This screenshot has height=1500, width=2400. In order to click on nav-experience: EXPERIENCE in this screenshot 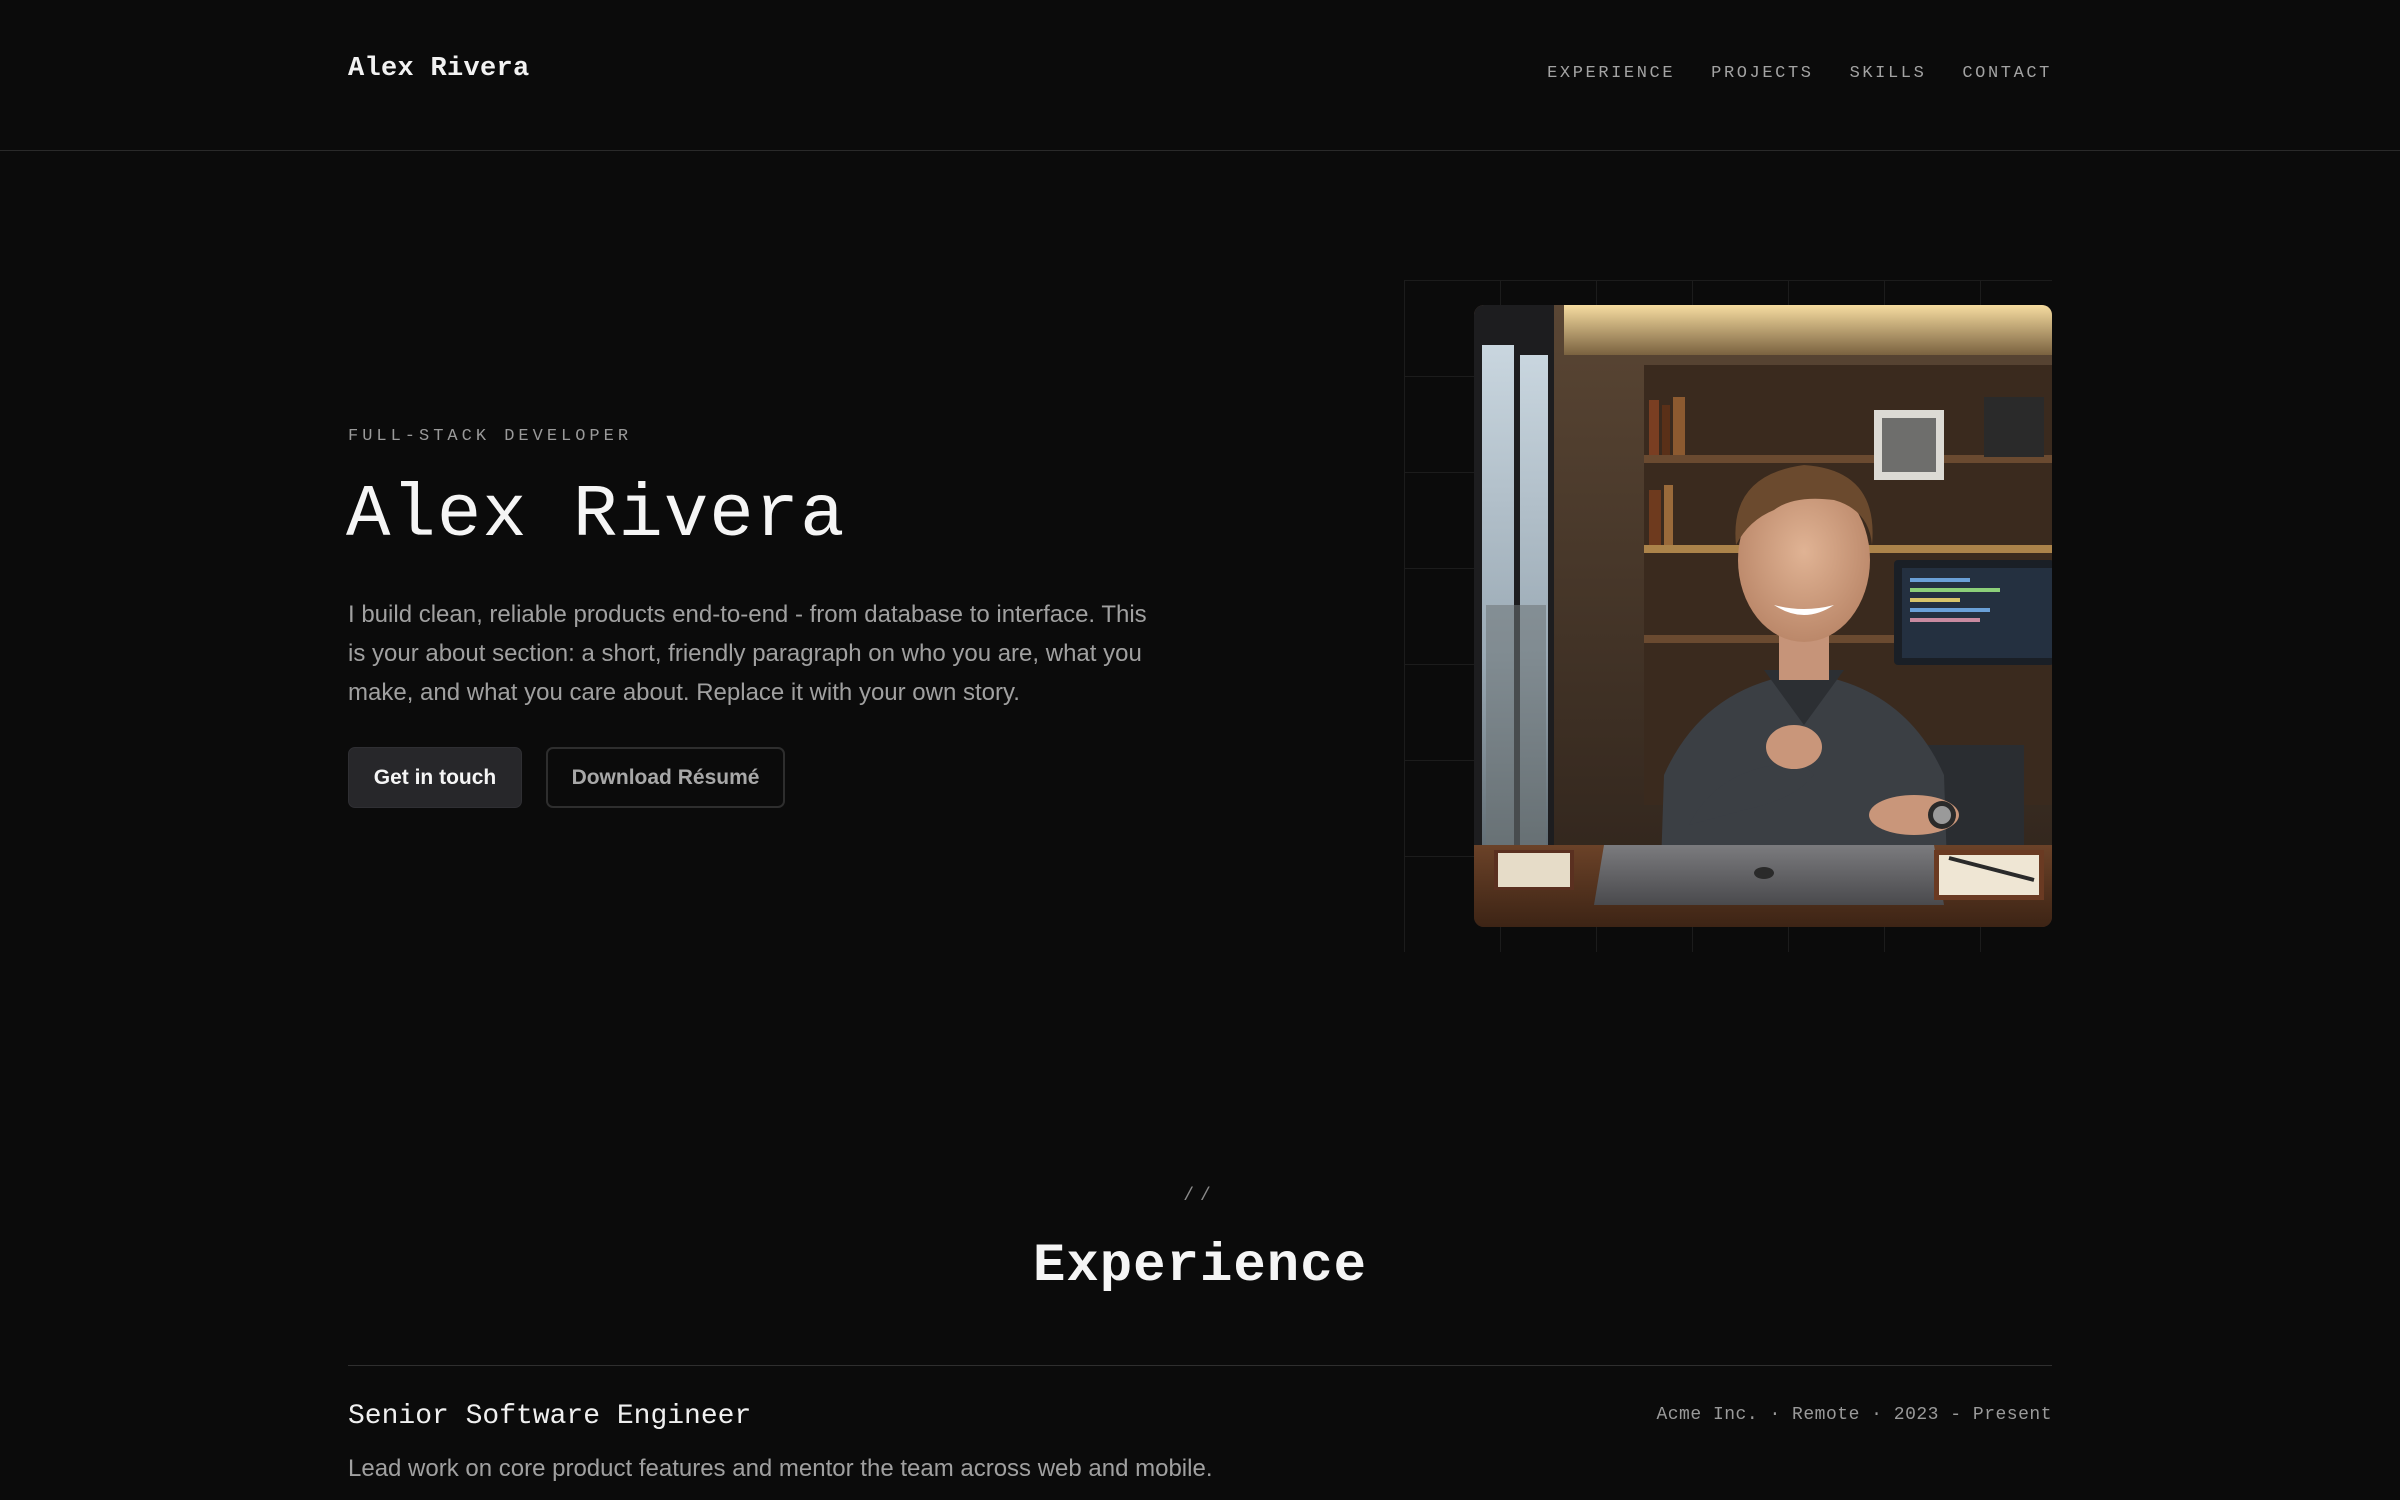, I will do `click(1611, 73)`.